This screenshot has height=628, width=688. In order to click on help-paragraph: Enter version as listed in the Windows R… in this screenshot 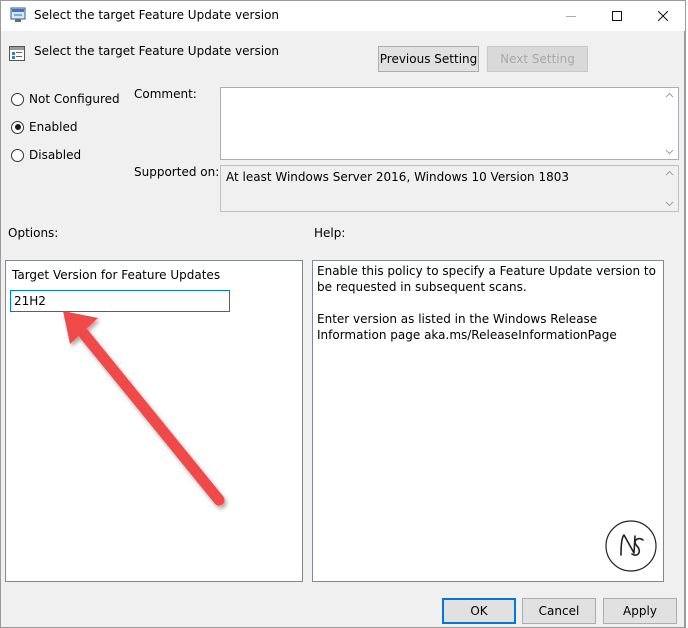, I will do `click(467, 327)`.